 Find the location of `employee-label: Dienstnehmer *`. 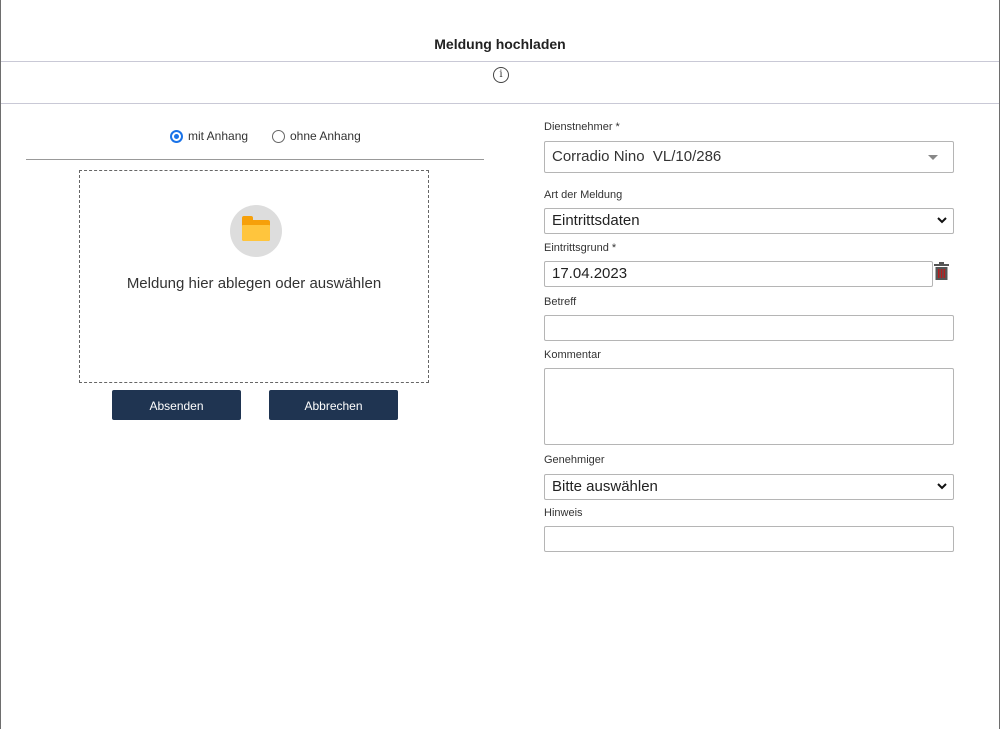

employee-label: Dienstnehmer * is located at coordinates (582, 127).